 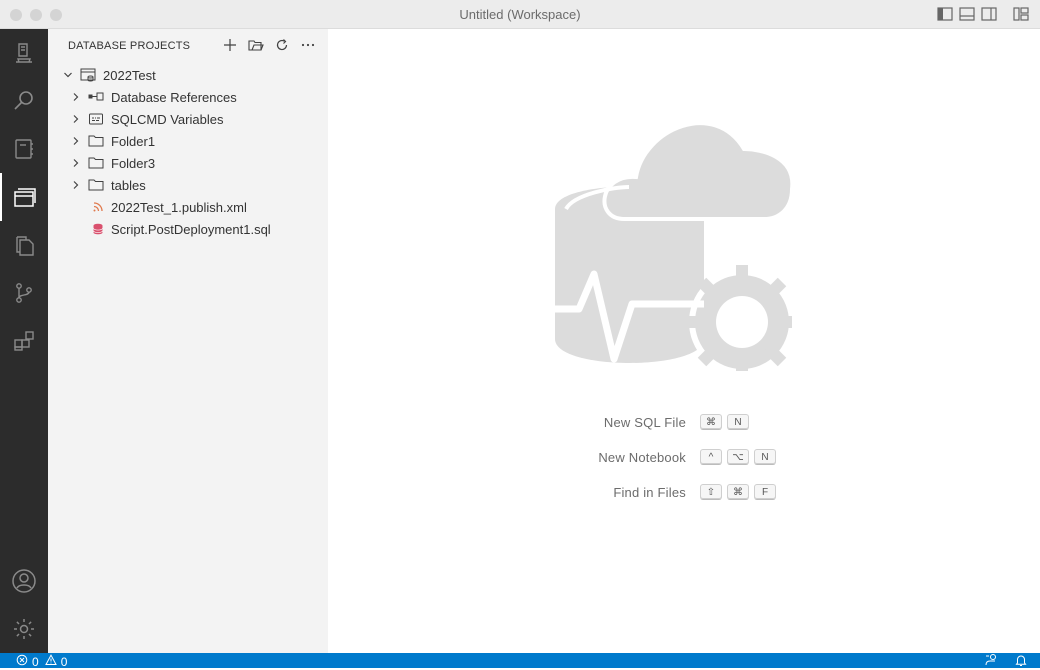 What do you see at coordinates (724, 422) in the screenshot?
I see `shortcut-keys: ⌘ N` at bounding box center [724, 422].